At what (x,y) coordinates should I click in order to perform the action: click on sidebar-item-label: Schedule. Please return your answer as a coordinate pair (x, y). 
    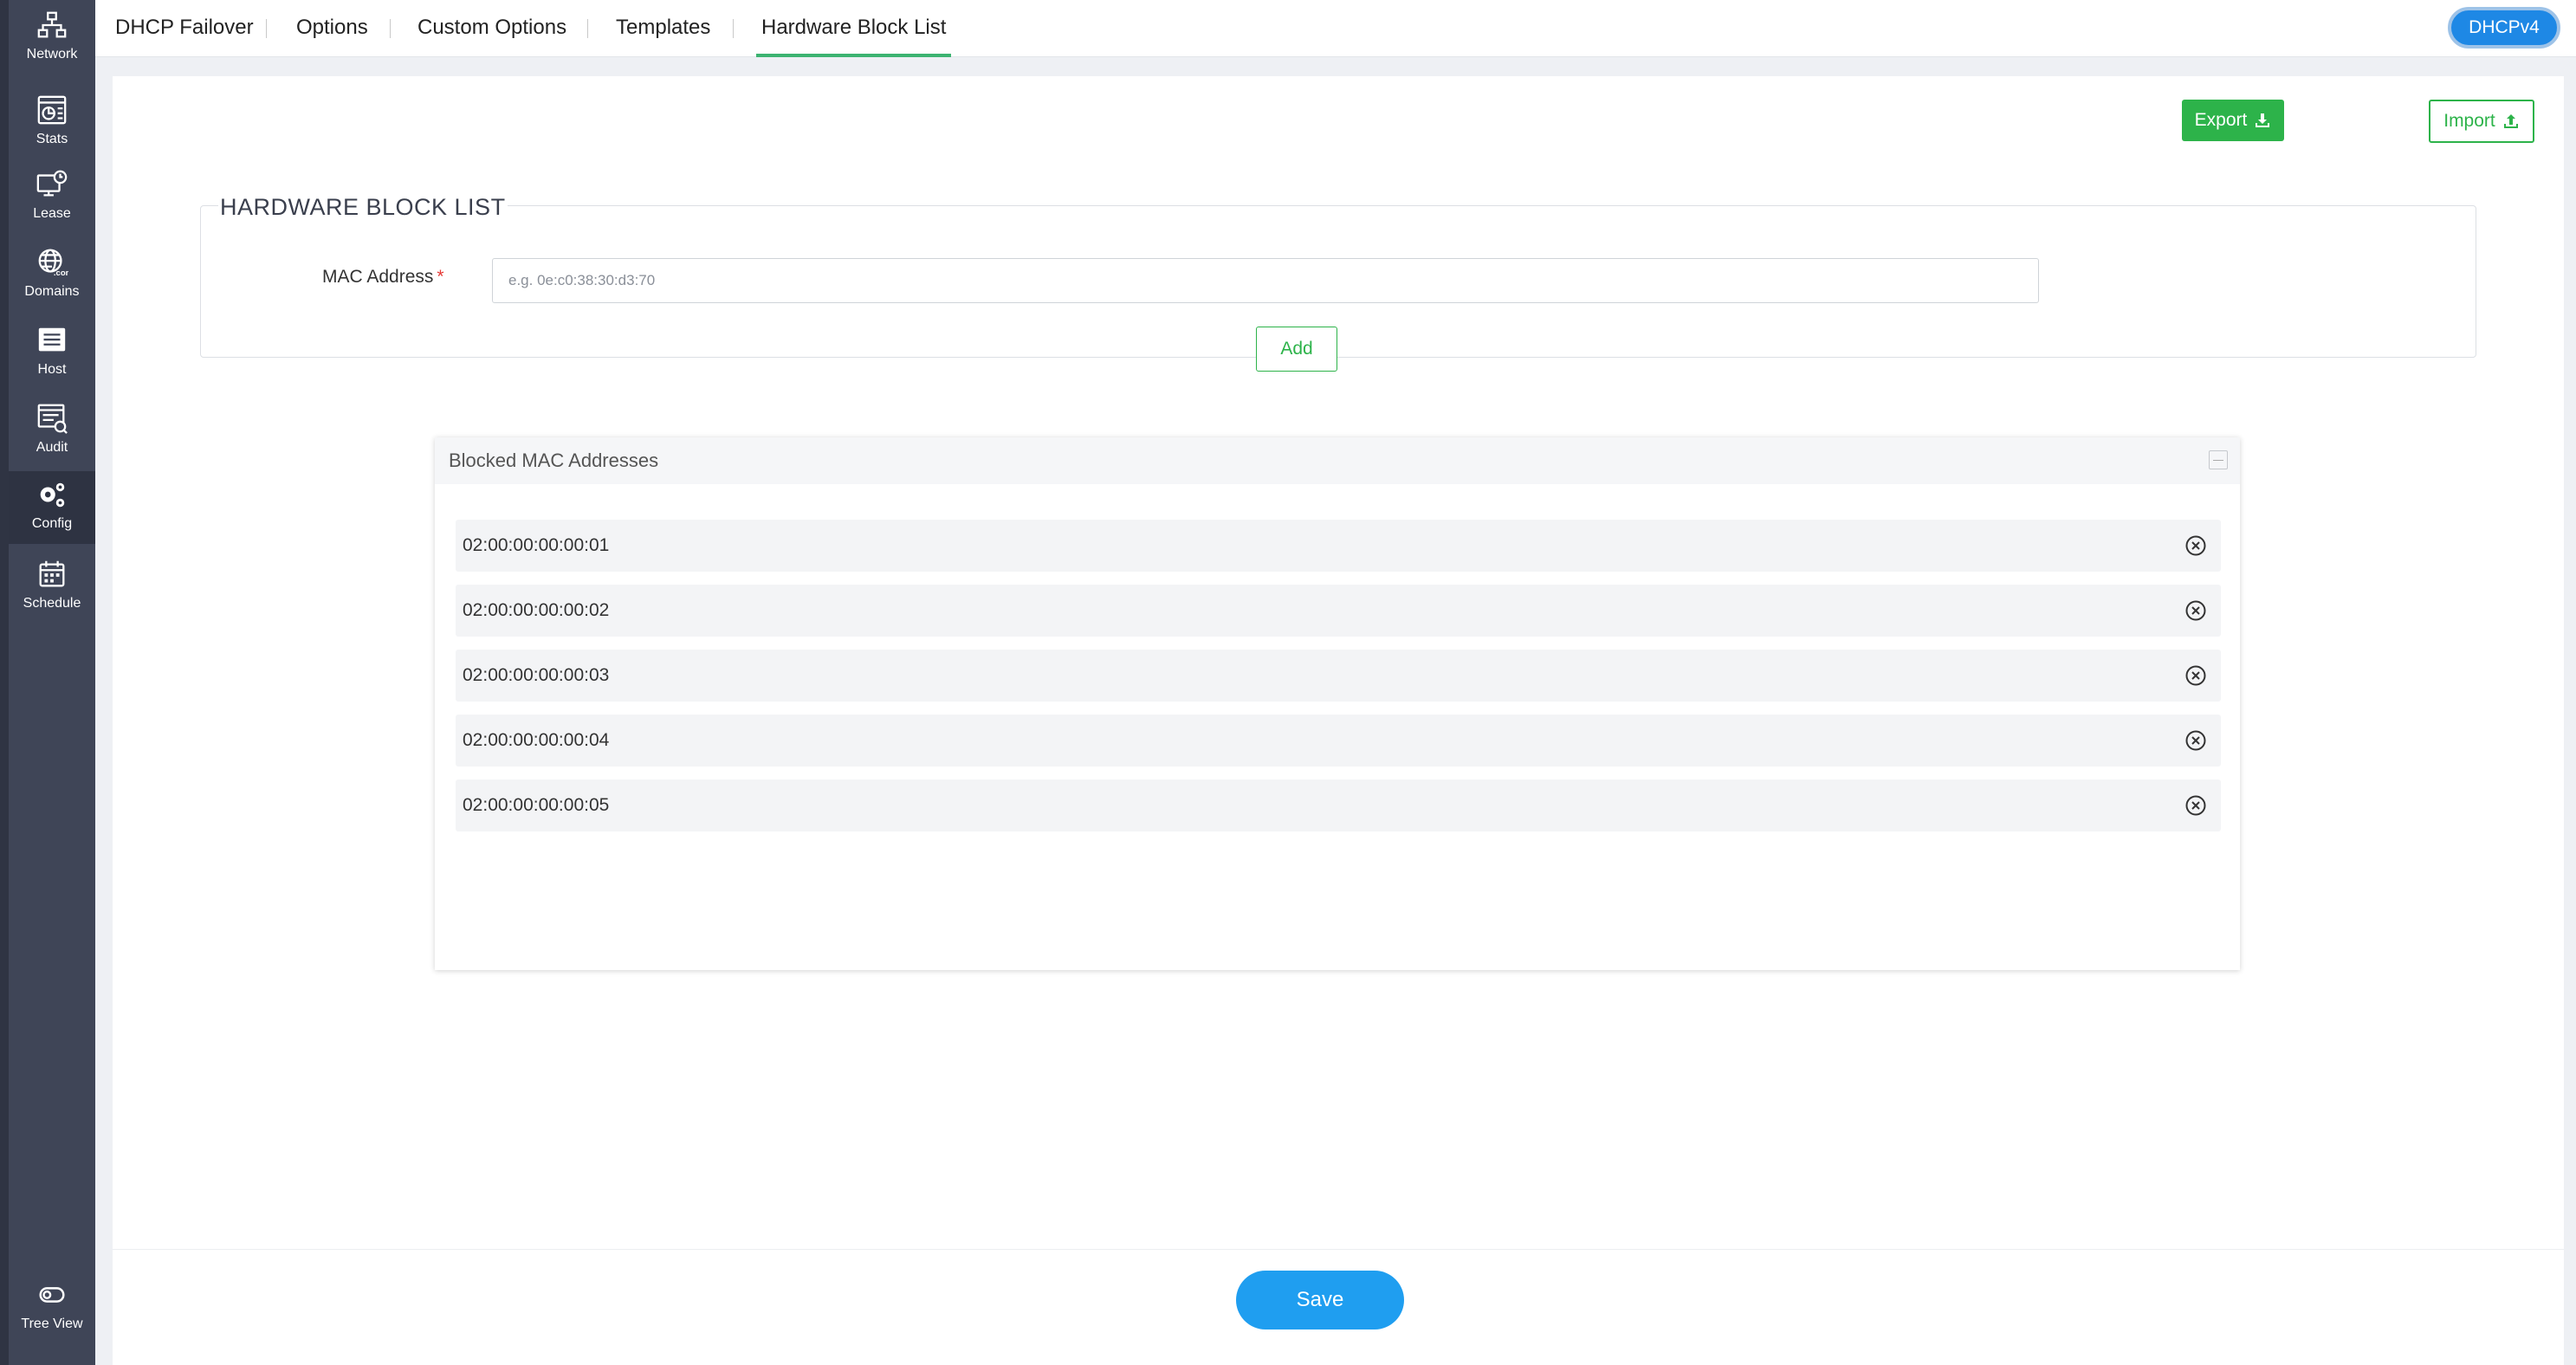
    Looking at the image, I should click on (52, 603).